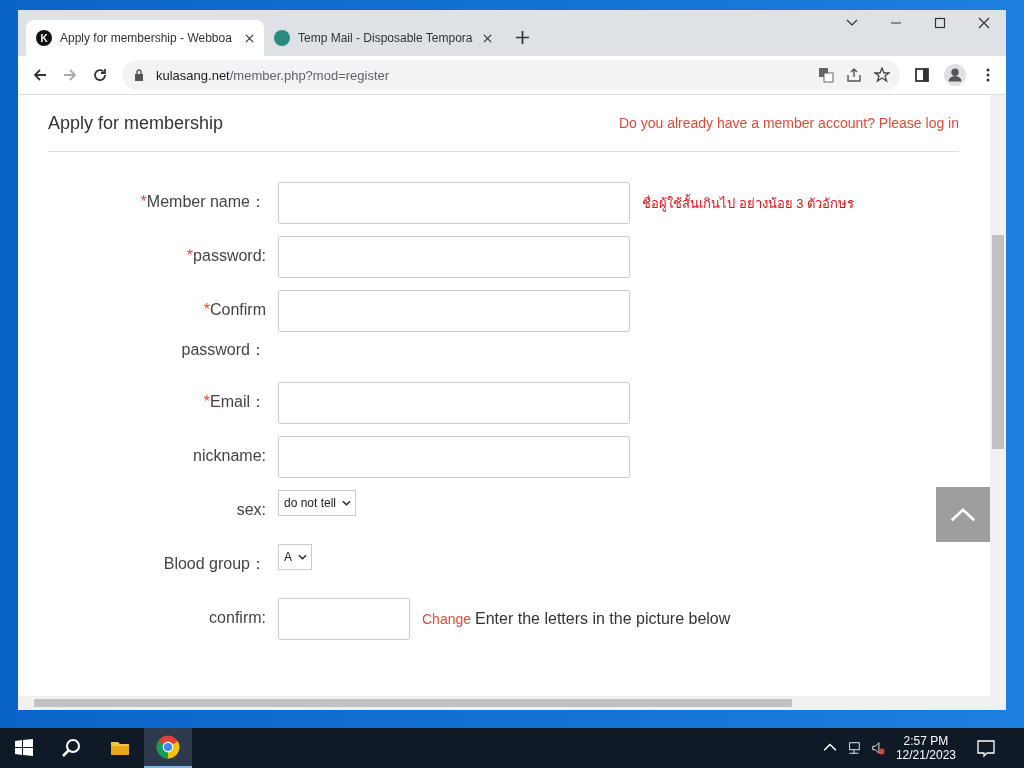 This screenshot has width=1024, height=768. Describe the element at coordinates (24, 748) in the screenshot. I see `start-icon` at that location.